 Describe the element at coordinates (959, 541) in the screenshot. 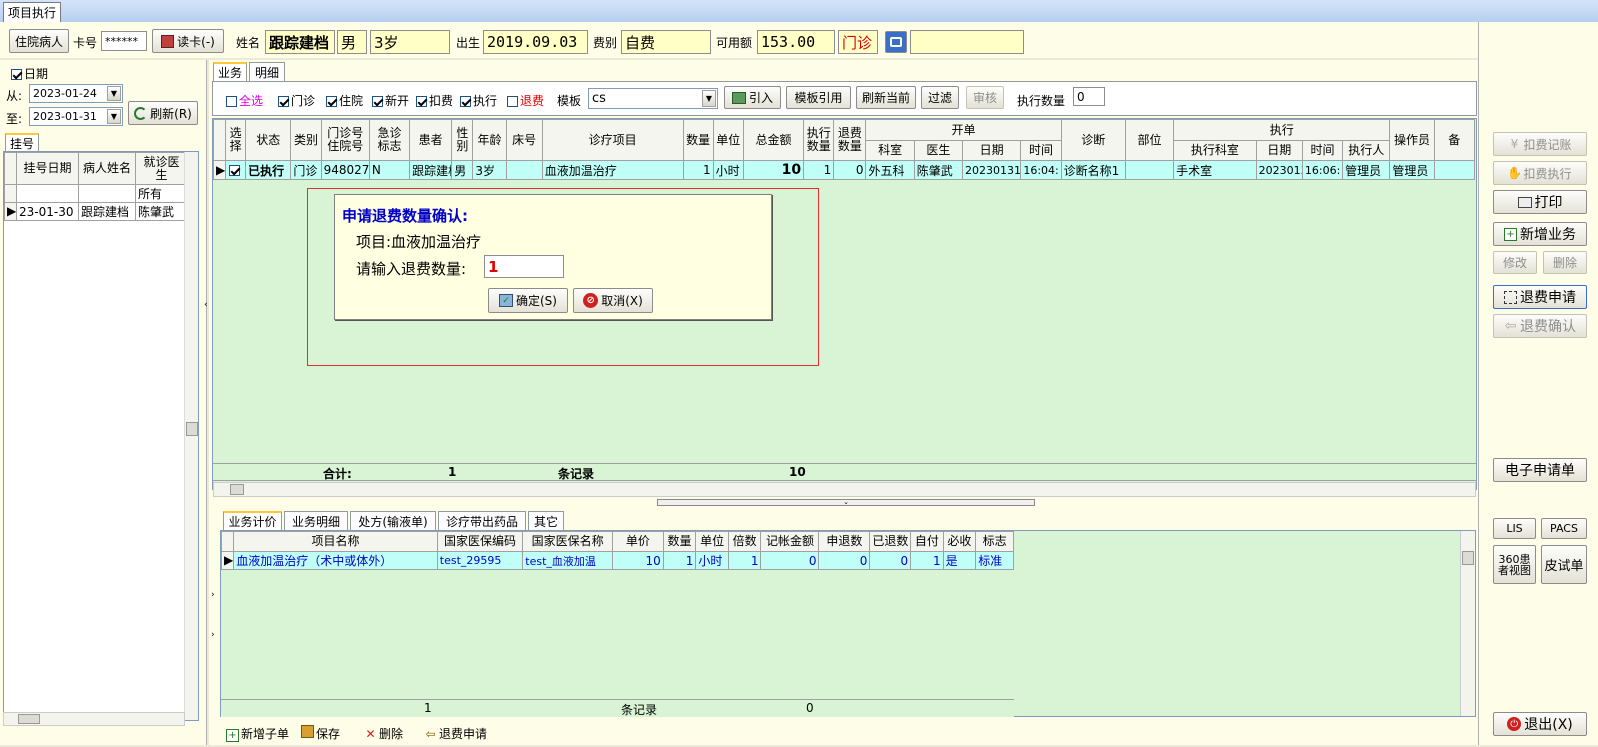

I see `bcol-required: 必收` at that location.